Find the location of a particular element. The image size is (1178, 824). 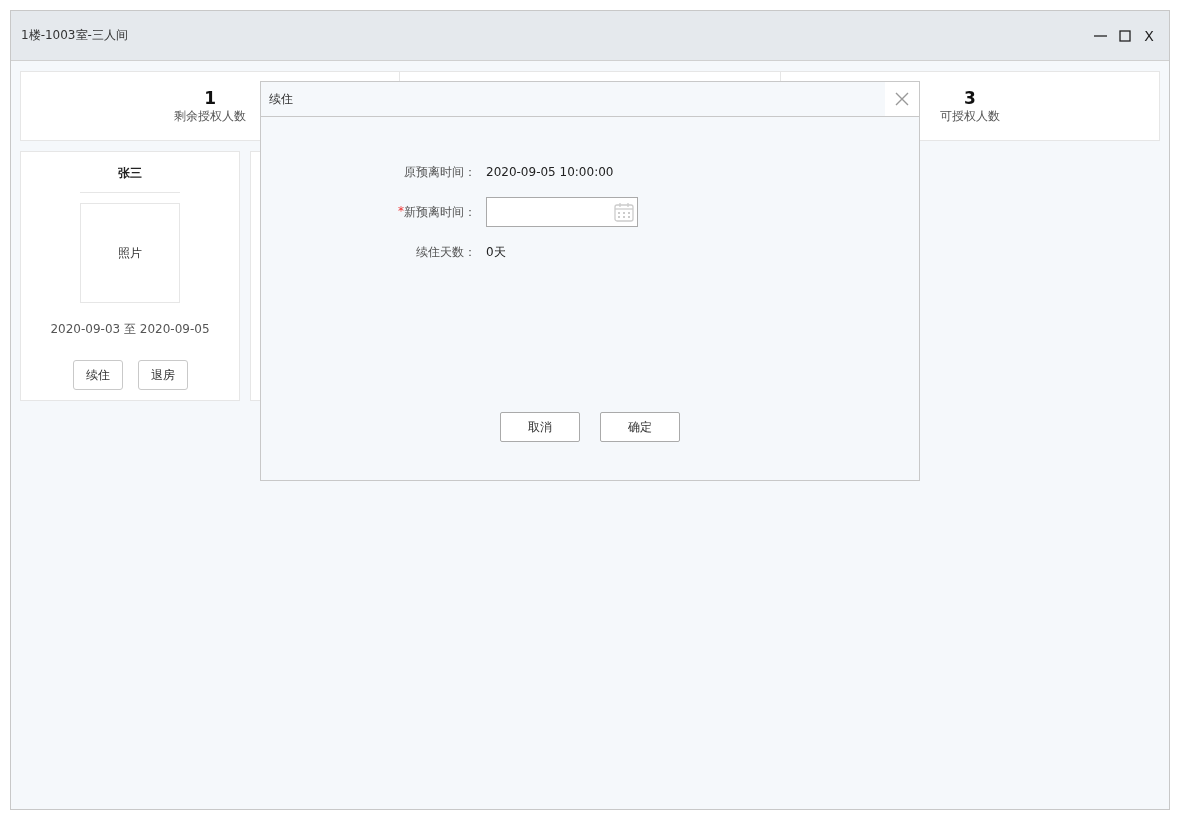

close-icon is located at coordinates (902, 99).